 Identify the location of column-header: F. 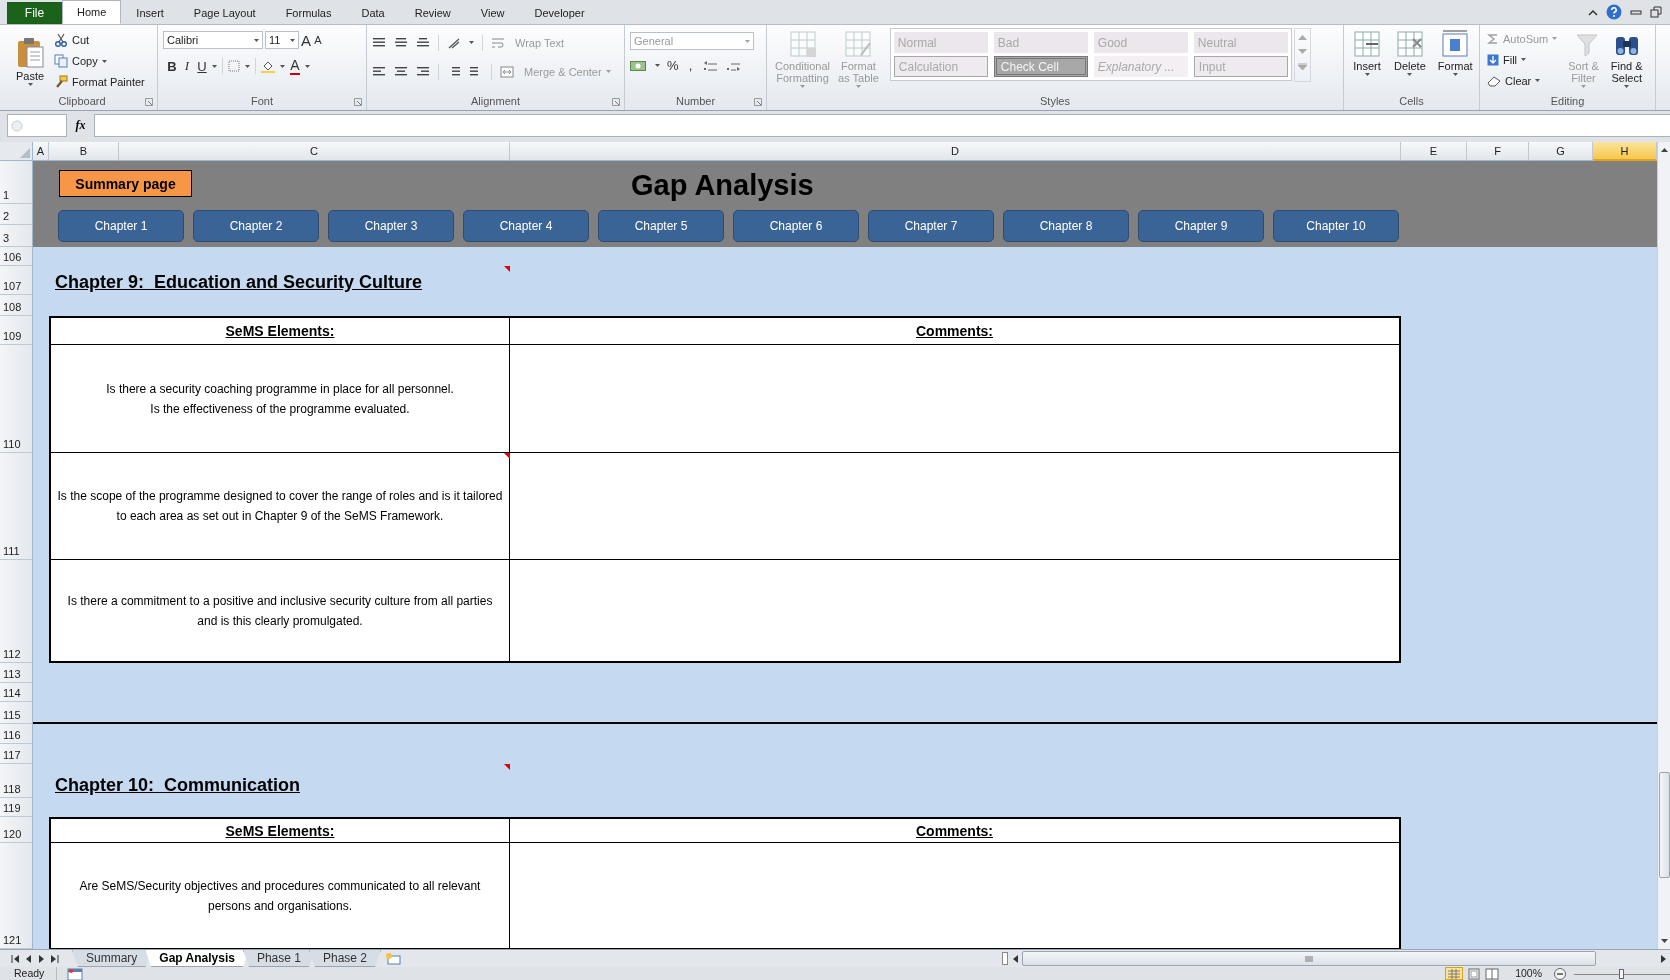
(1498, 151).